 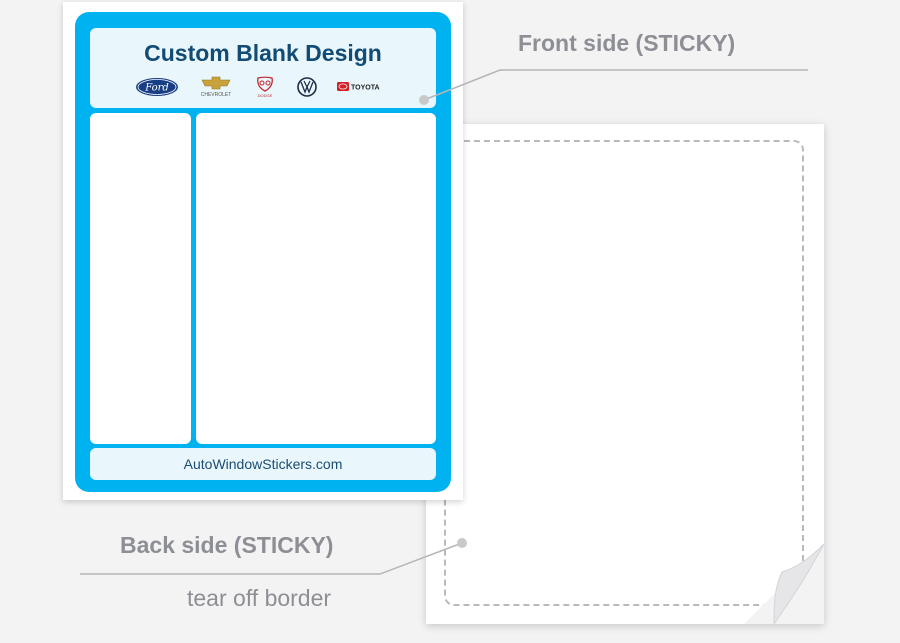 I want to click on tear-off-border-label: tear off border, so click(x=259, y=598).